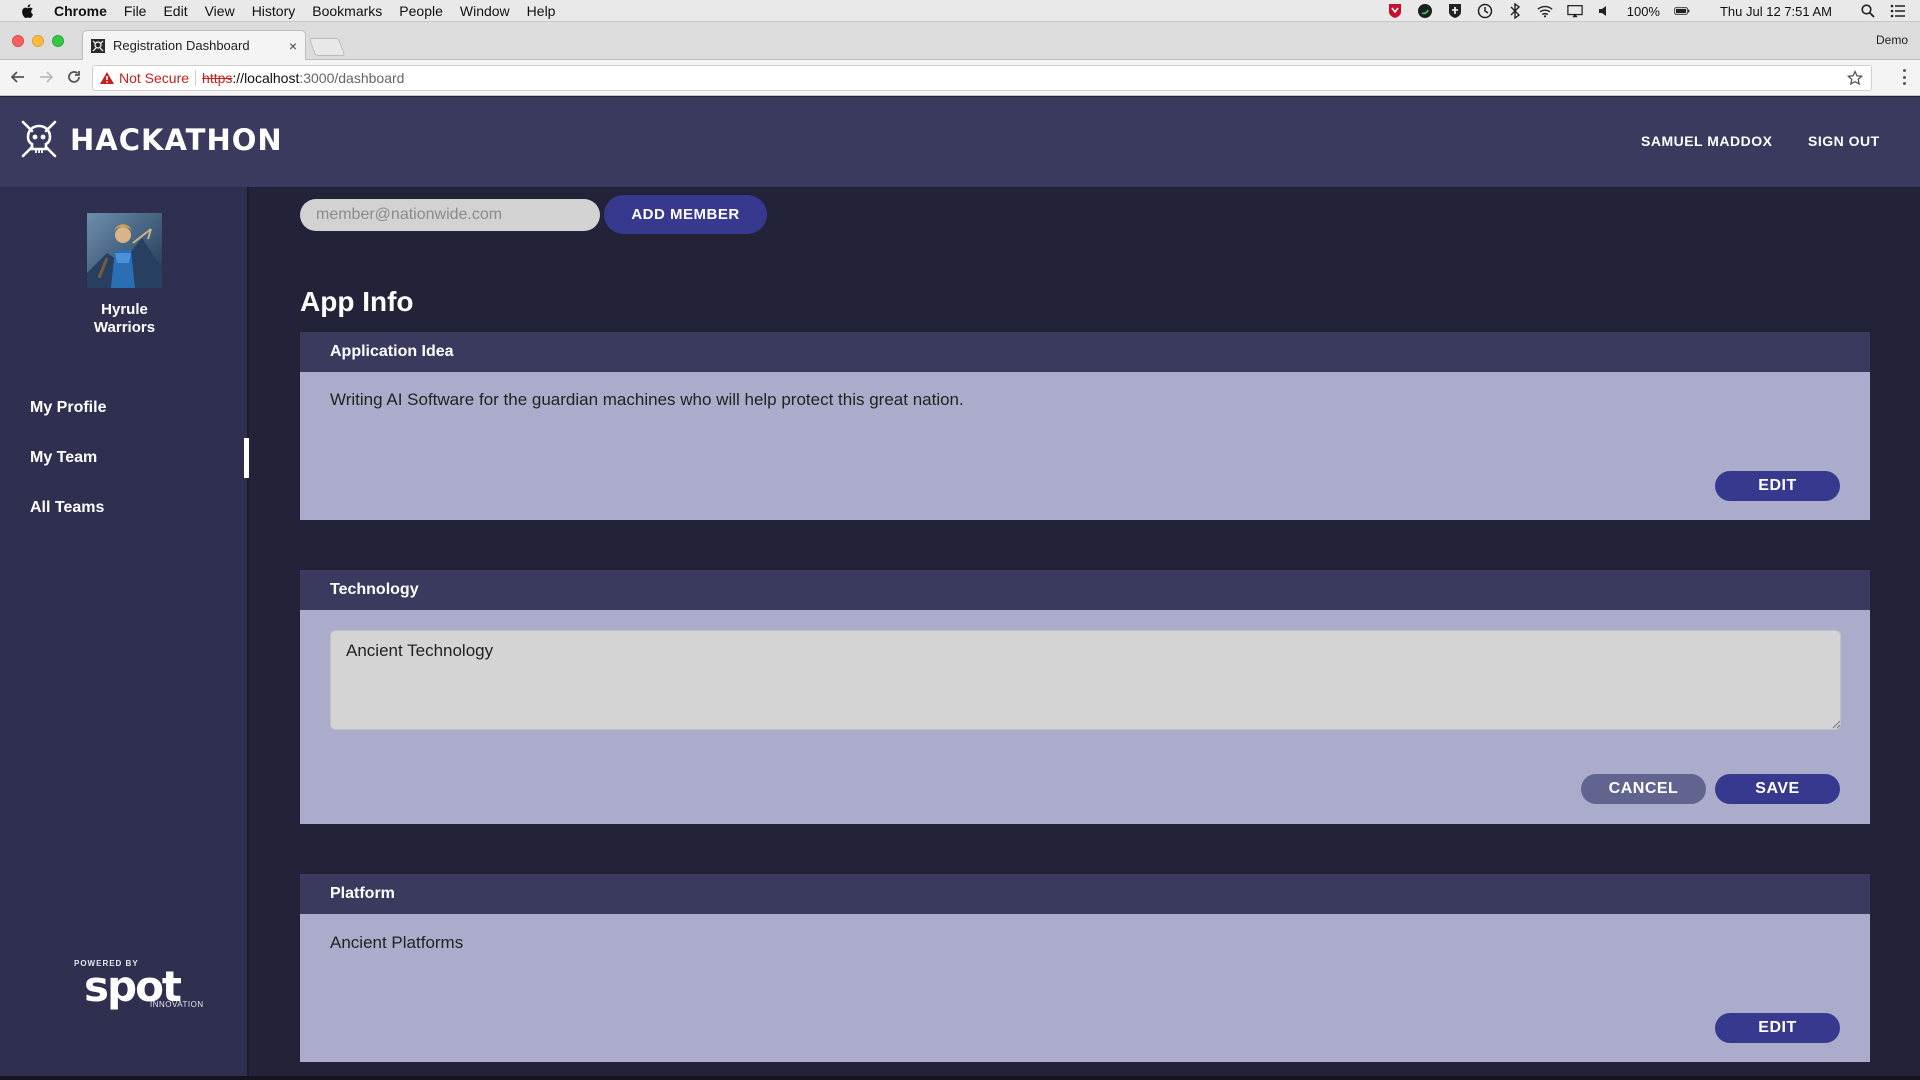 This screenshot has width=1920, height=1080. What do you see at coordinates (135, 11) in the screenshot?
I see `menu-file: File` at bounding box center [135, 11].